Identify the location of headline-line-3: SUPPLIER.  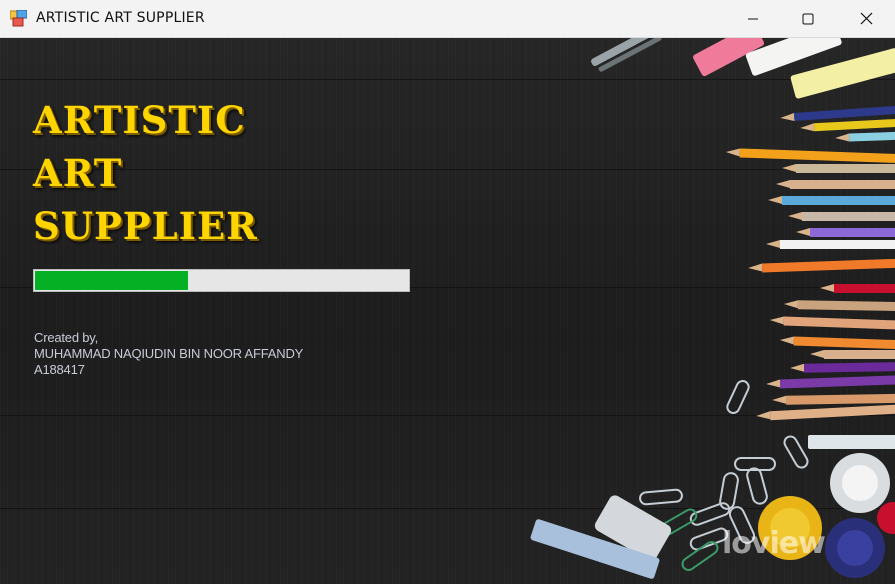
(145, 226).